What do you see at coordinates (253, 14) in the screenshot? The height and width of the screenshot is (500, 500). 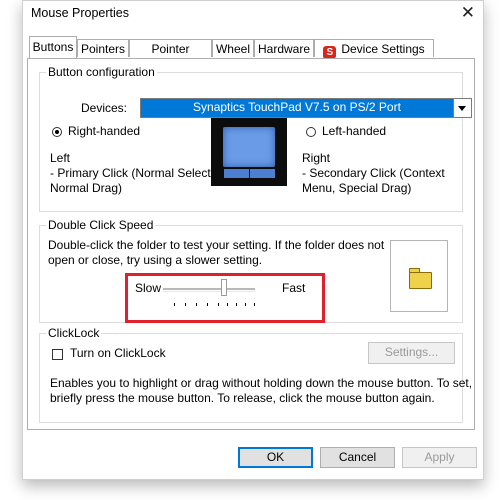 I see `title-bar: Mouse Properties ✕` at bounding box center [253, 14].